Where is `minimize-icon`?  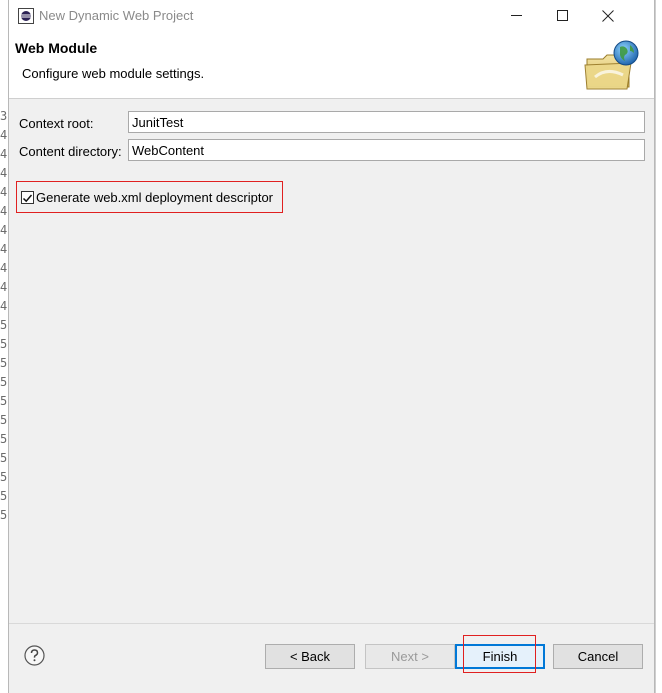
minimize-icon is located at coordinates (516, 15).